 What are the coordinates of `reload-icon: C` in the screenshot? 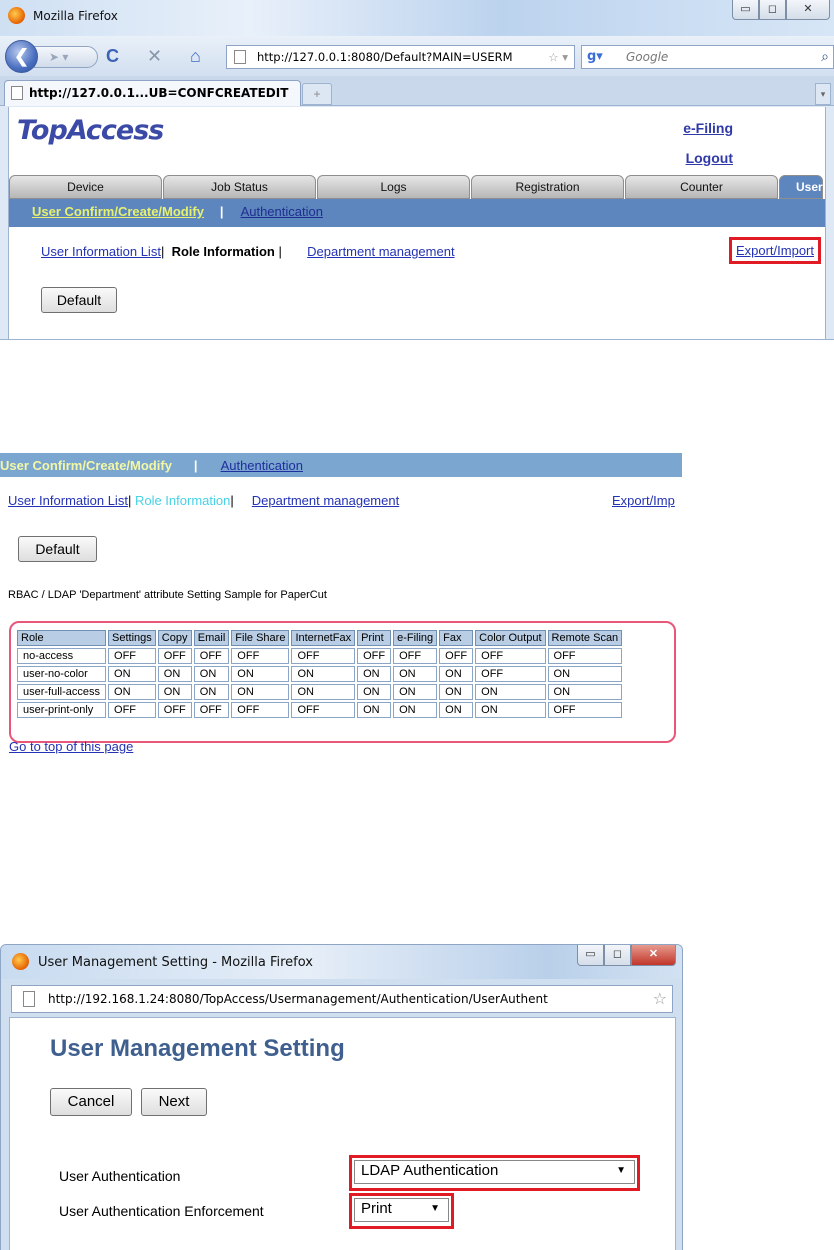 It's located at (112, 56).